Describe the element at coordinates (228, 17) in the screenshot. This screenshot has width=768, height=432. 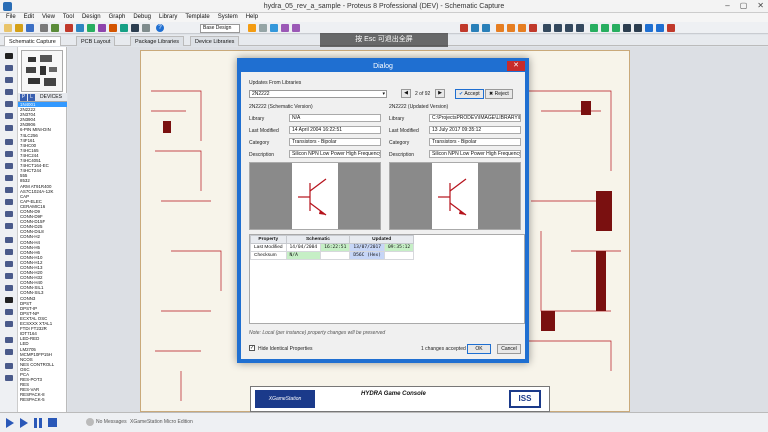
I see `menu-system: System` at that location.